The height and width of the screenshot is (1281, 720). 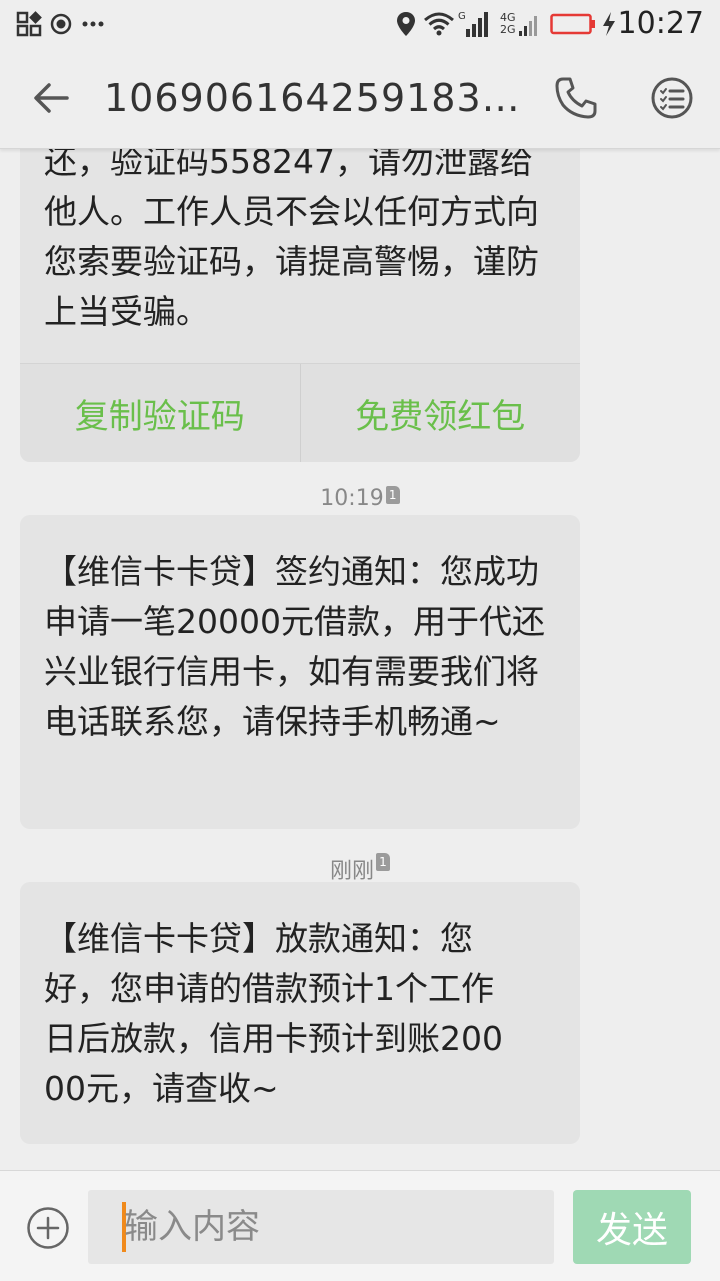 What do you see at coordinates (321, 1227) in the screenshot?
I see `message-input: 输入内容` at bounding box center [321, 1227].